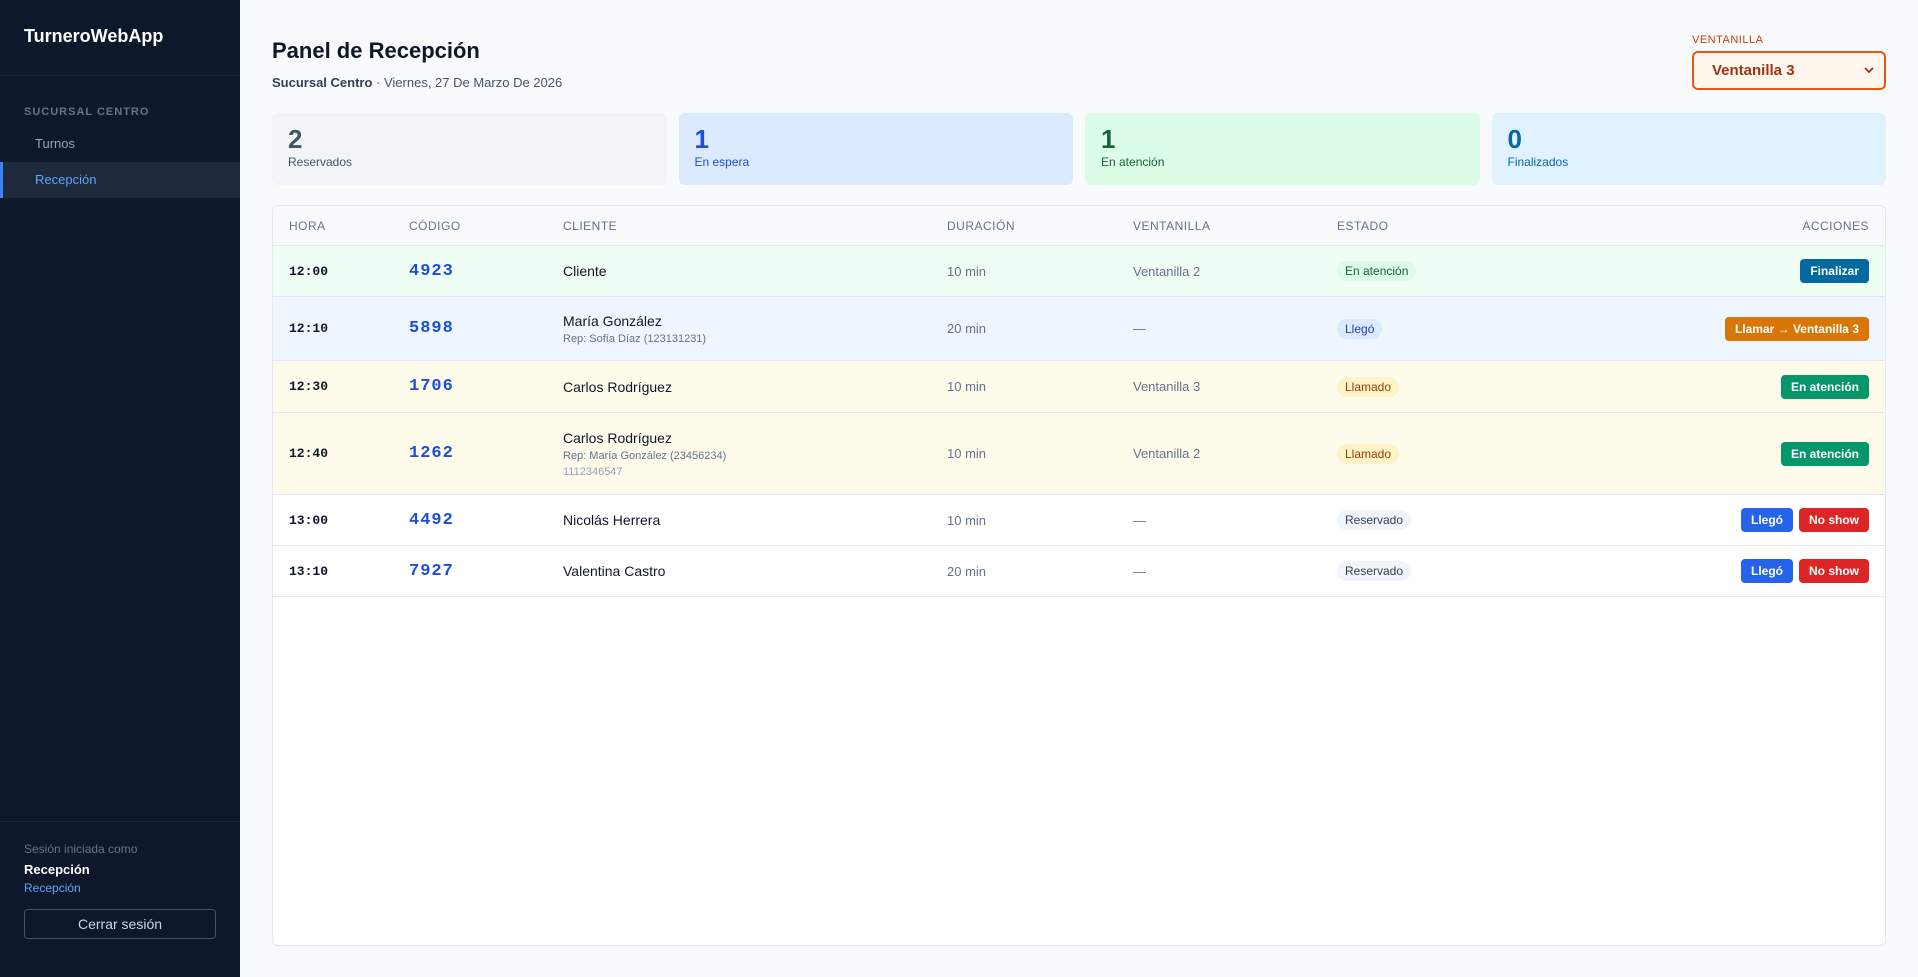 Image resolution: width=1918 pixels, height=977 pixels. I want to click on window-select-value: Ventanilla 3, so click(1753, 70).